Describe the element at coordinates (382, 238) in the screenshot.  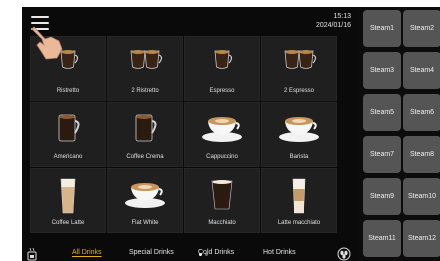
I see `steam-button: Steam11` at that location.